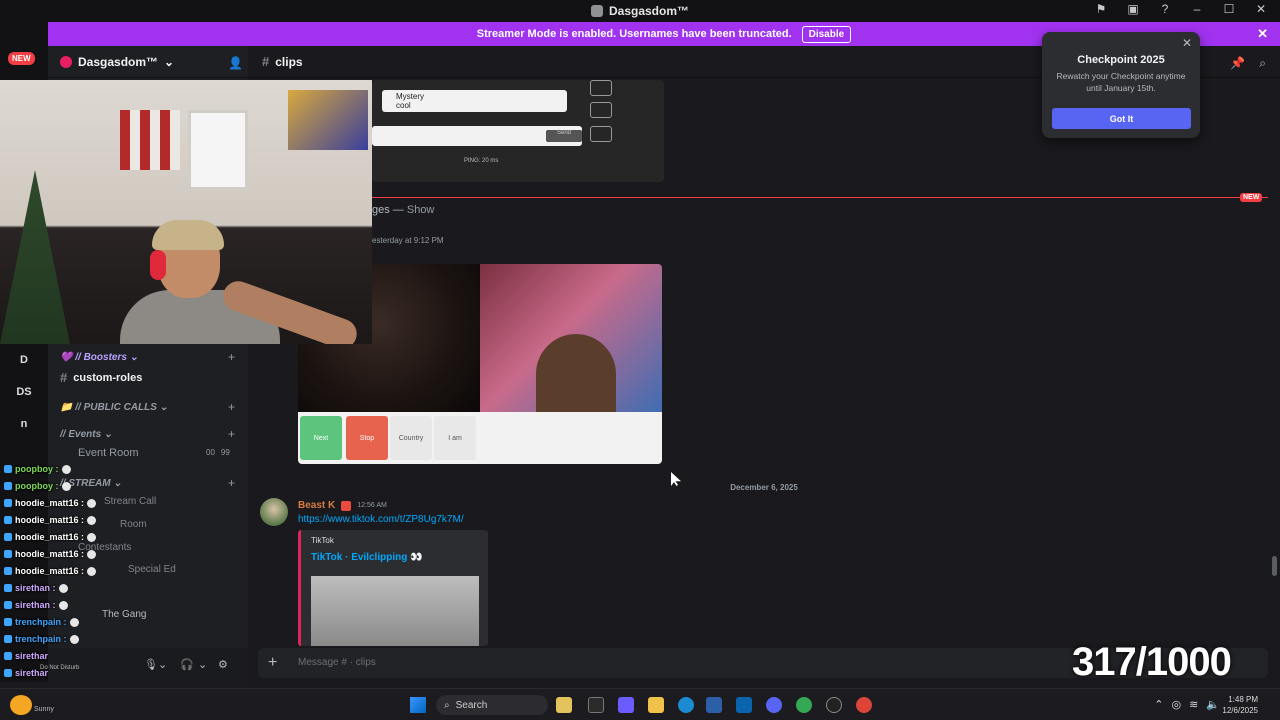  Describe the element at coordinates (744, 705) in the screenshot. I see `outlook-icon` at that location.